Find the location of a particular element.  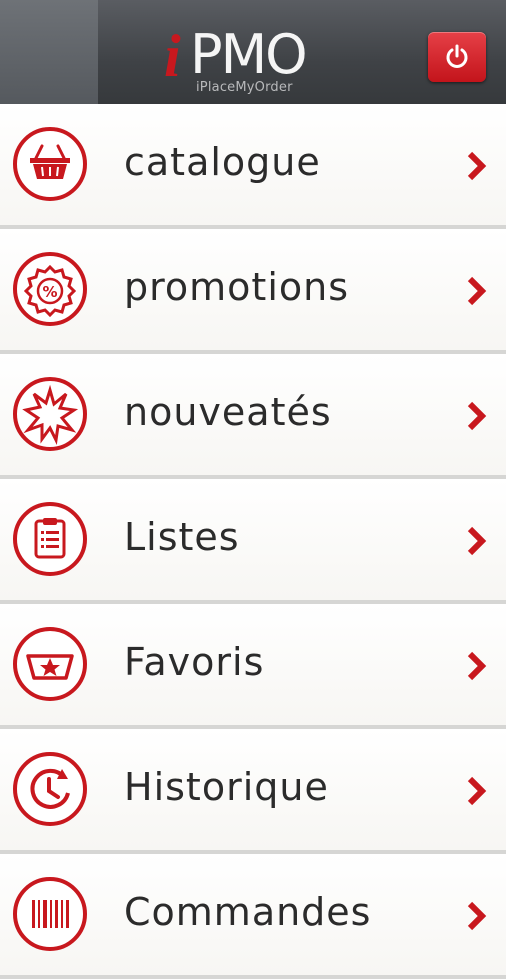

basket-icon is located at coordinates (50, 164).